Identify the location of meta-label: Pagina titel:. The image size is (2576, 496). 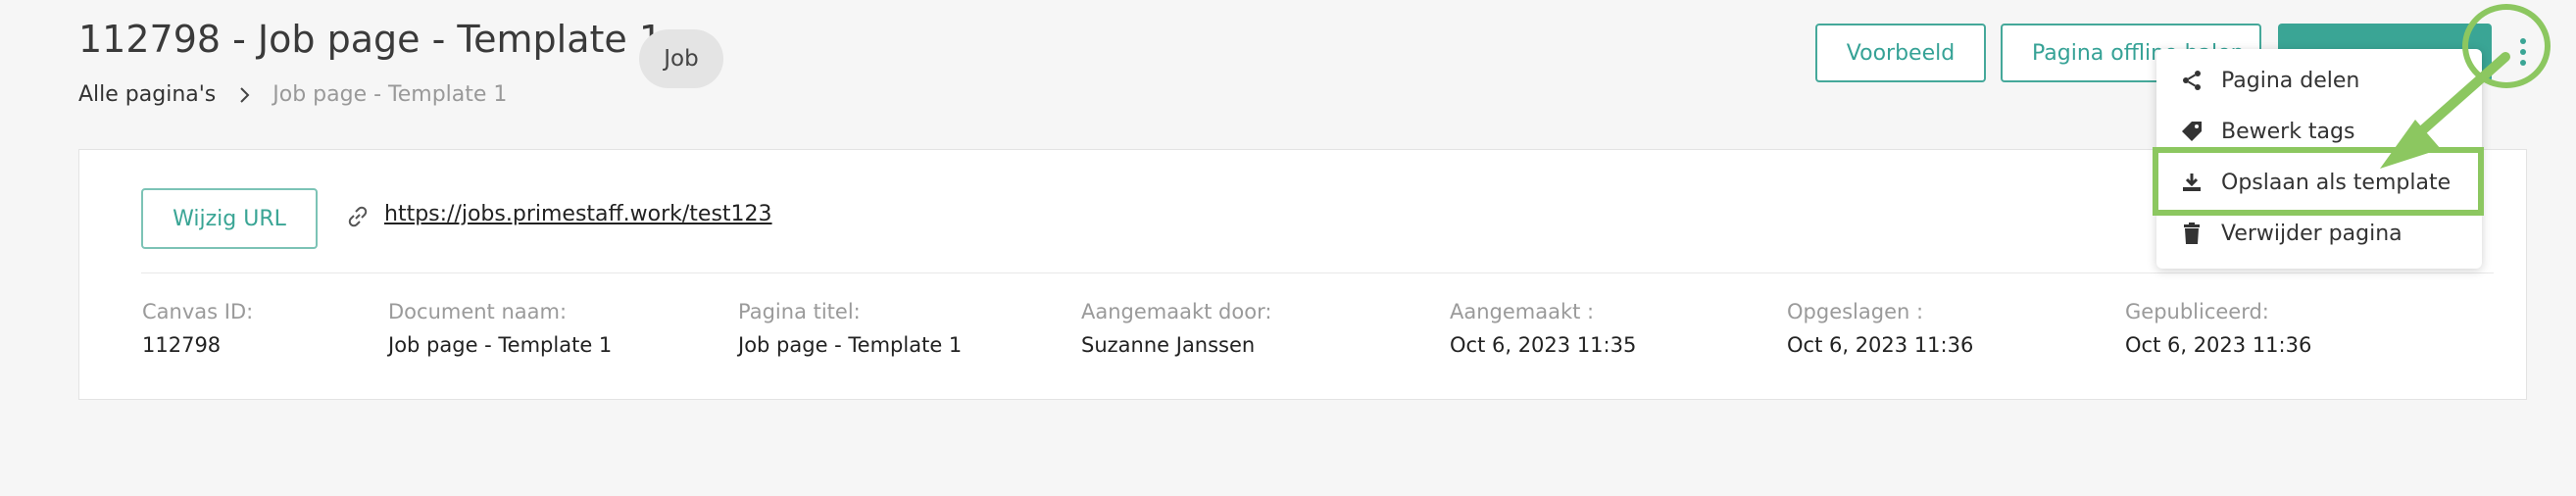
(799, 312).